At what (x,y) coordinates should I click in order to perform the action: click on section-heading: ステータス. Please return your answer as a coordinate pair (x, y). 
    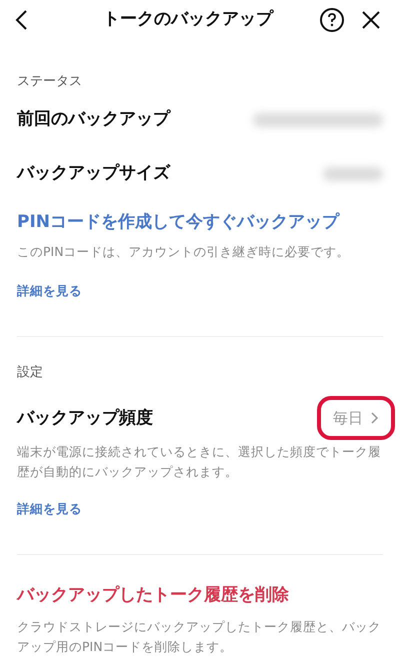
    Looking at the image, I should click on (50, 82).